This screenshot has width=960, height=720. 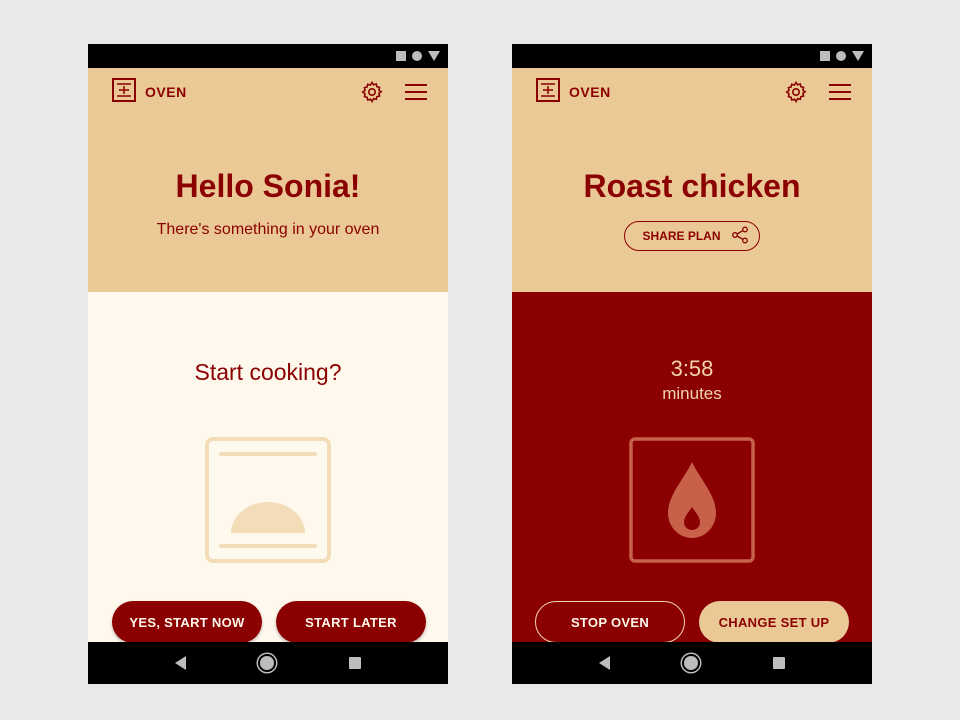 I want to click on timer-unit: minutes, so click(x=692, y=393).